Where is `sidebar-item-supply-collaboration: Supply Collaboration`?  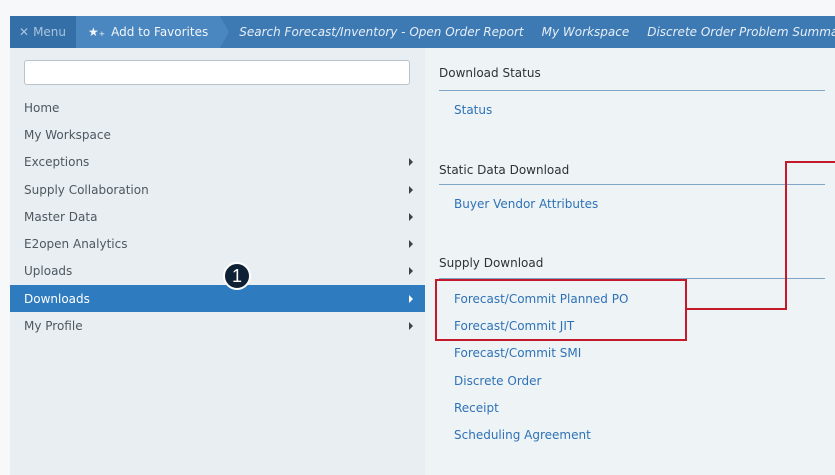
sidebar-item-supply-collaboration: Supply Collaboration is located at coordinates (217, 189).